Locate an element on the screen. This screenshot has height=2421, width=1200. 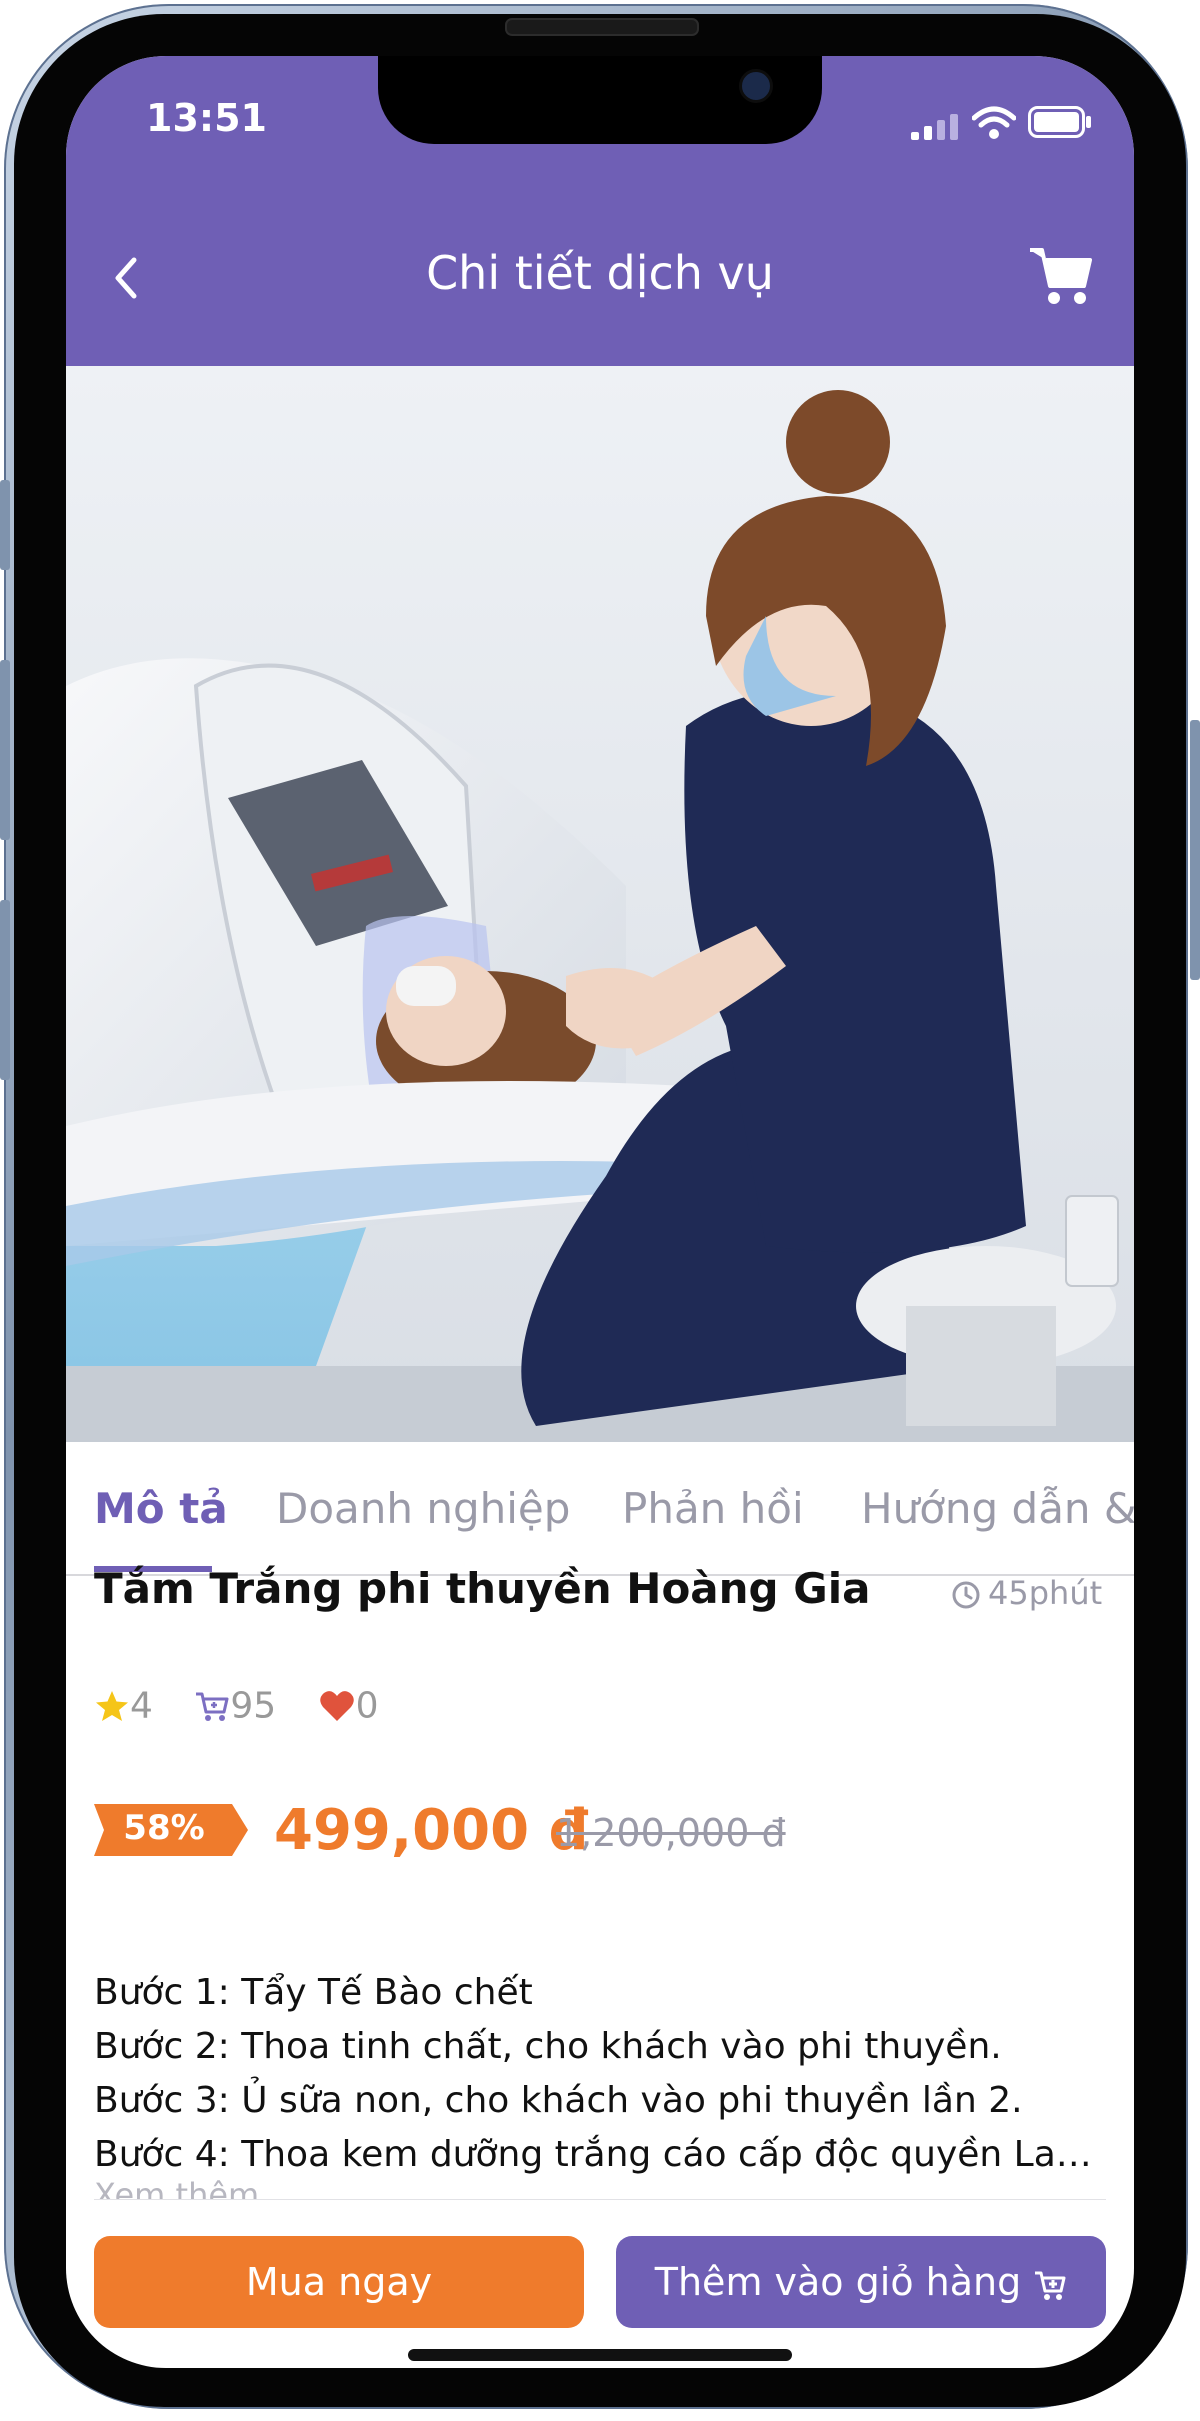
cart-add-icon is located at coordinates (1050, 2285).